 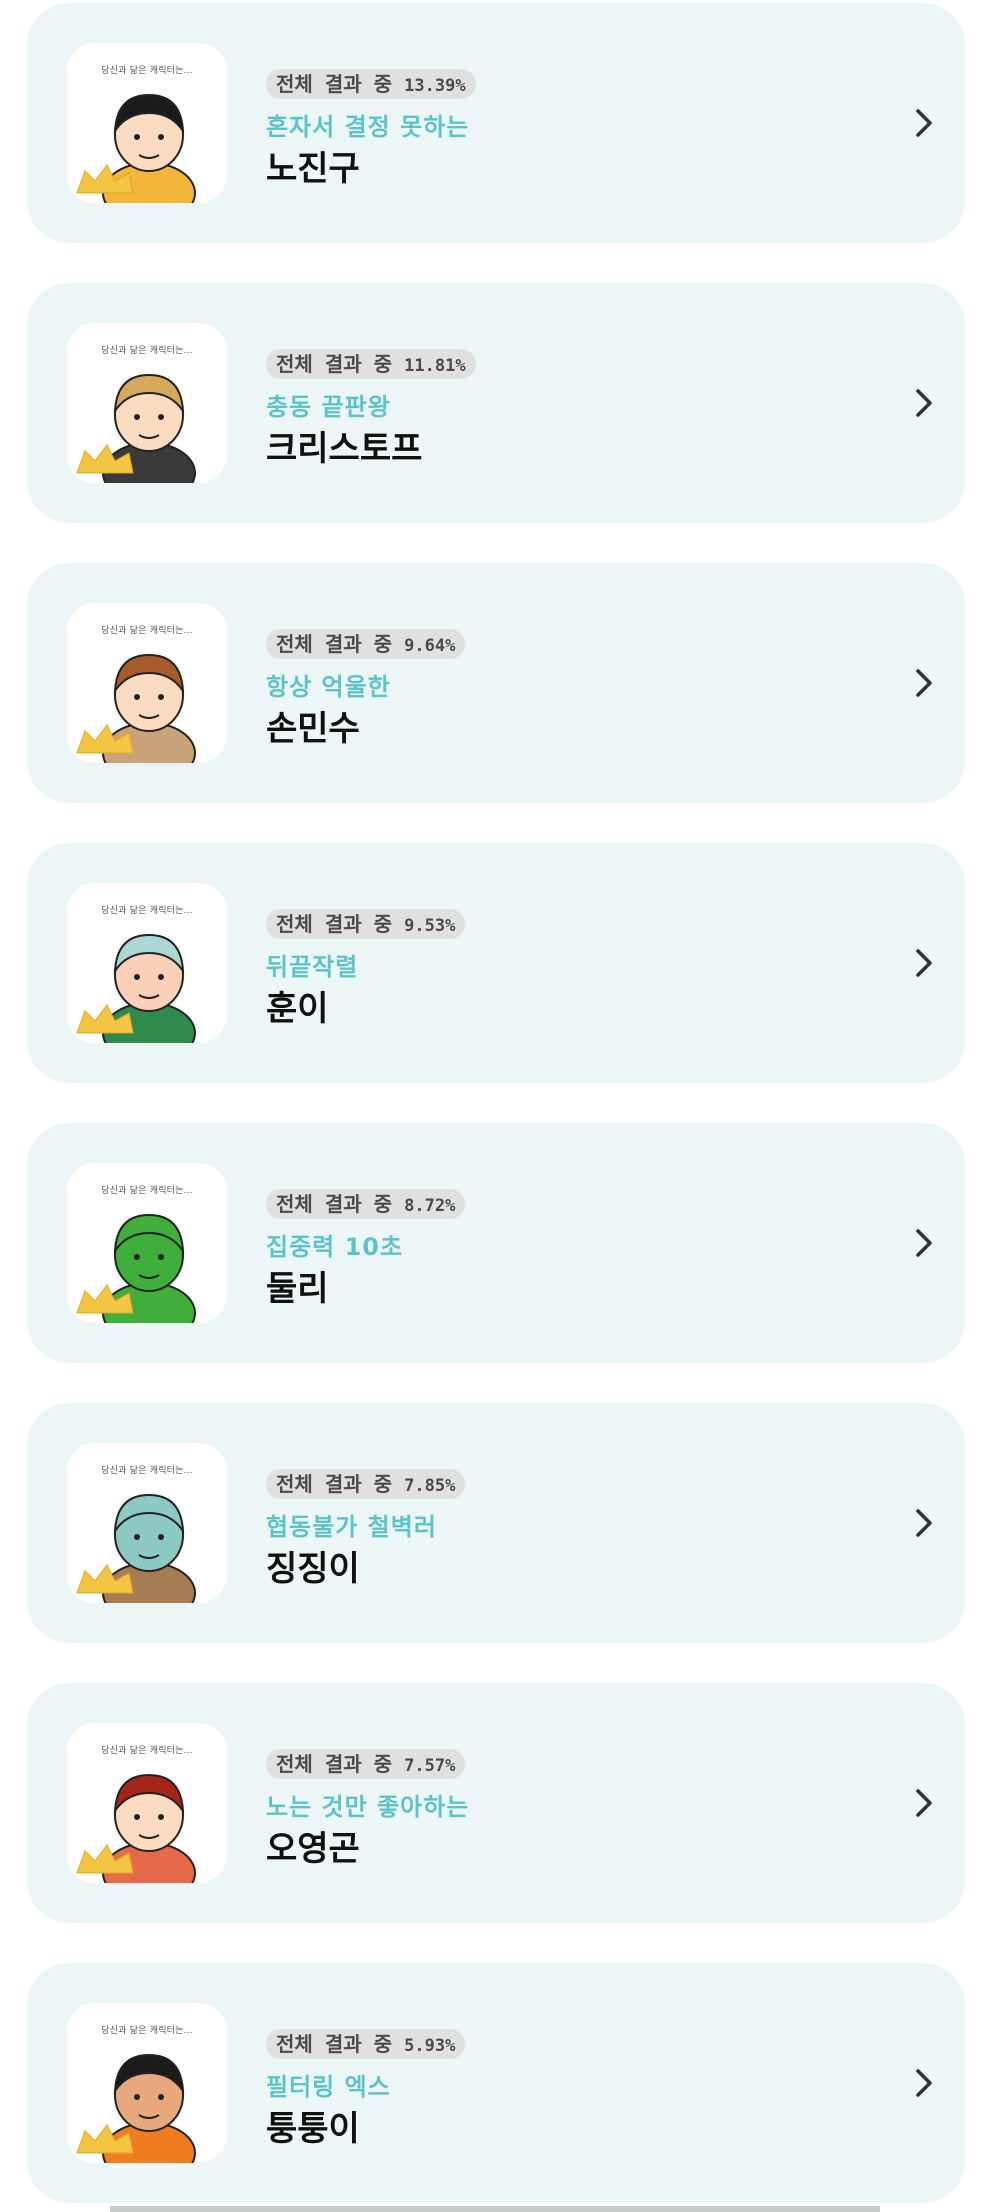 I want to click on result-share-badge: 전체 결과 중 9.53%, so click(x=366, y=924).